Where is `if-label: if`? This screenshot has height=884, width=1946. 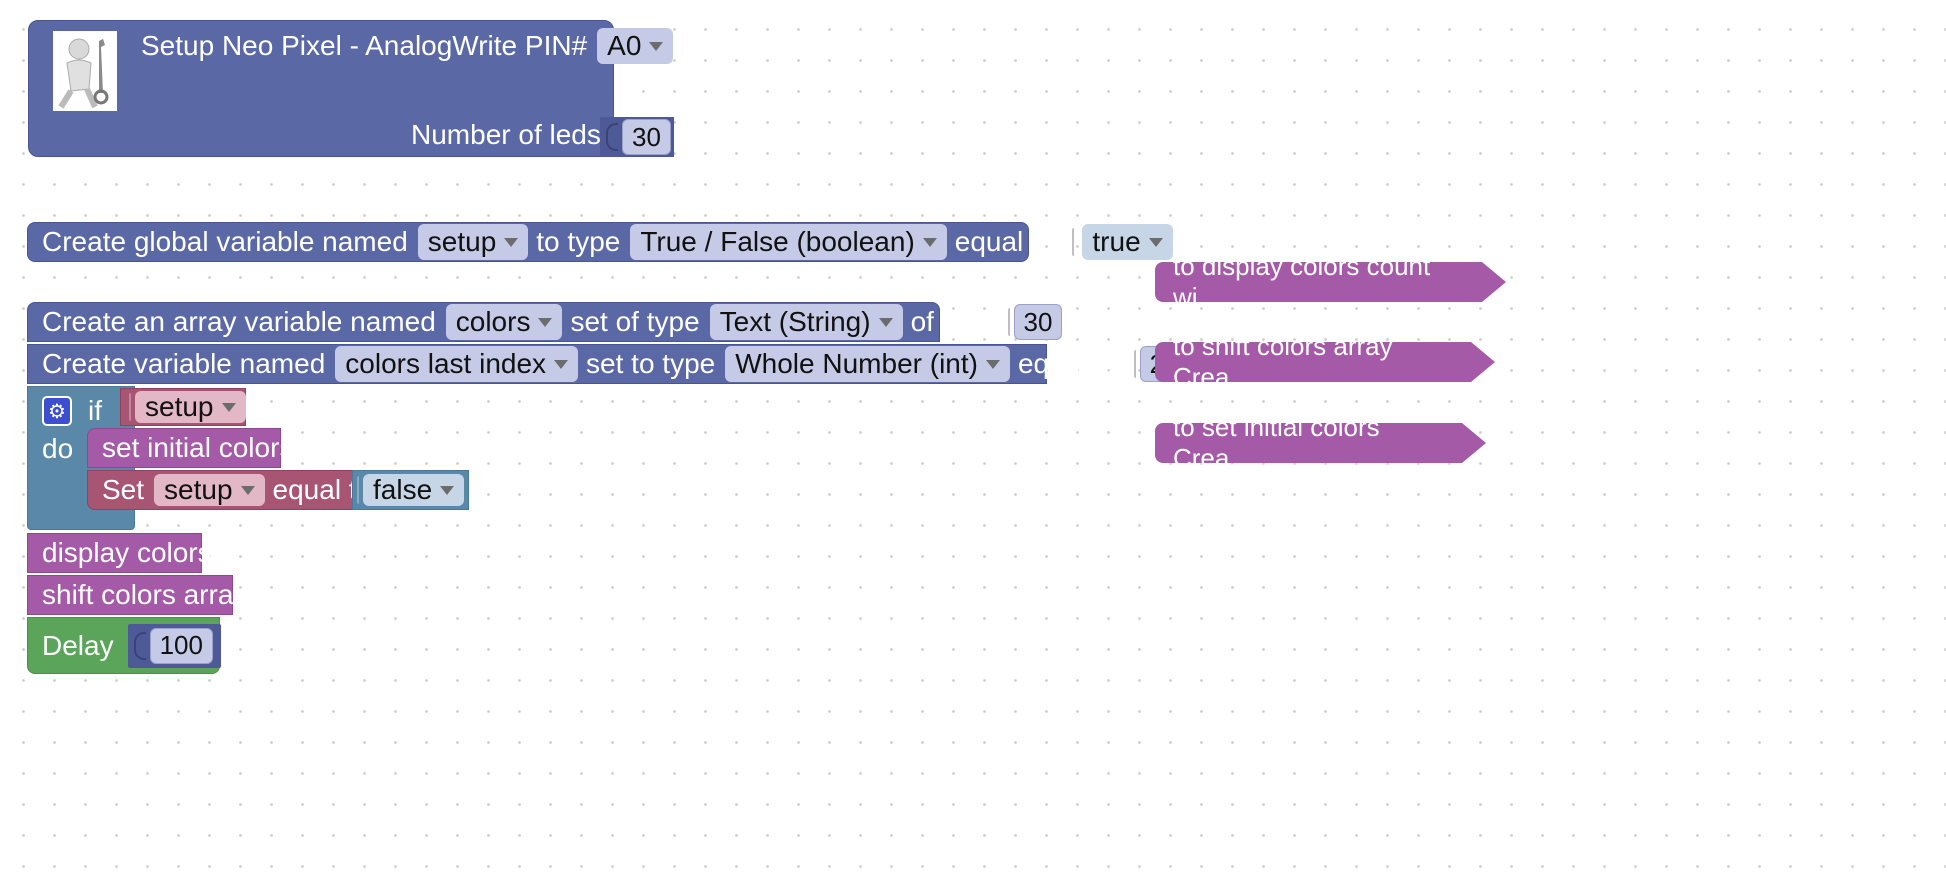
if-label: if is located at coordinates (95, 410).